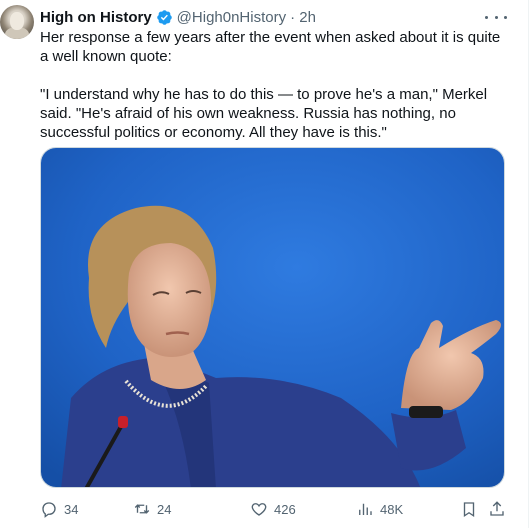  I want to click on author-handle: @High0nHistory, so click(231, 17).